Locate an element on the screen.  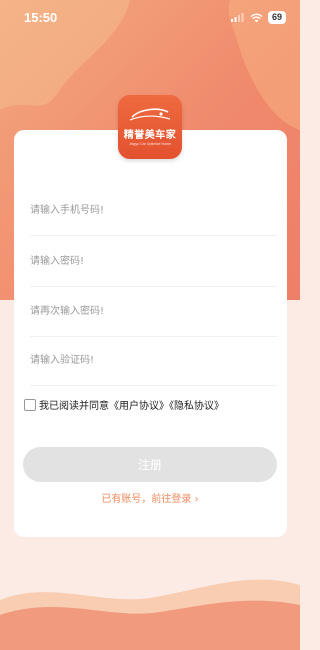
phone-input is located at coordinates (153, 210).